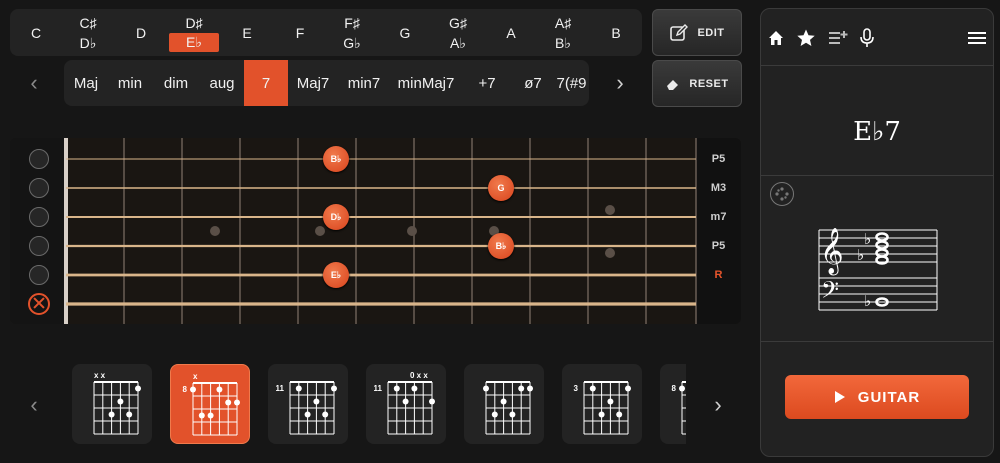 The height and width of the screenshot is (463, 1000). I want to click on root-key: D, so click(141, 32).